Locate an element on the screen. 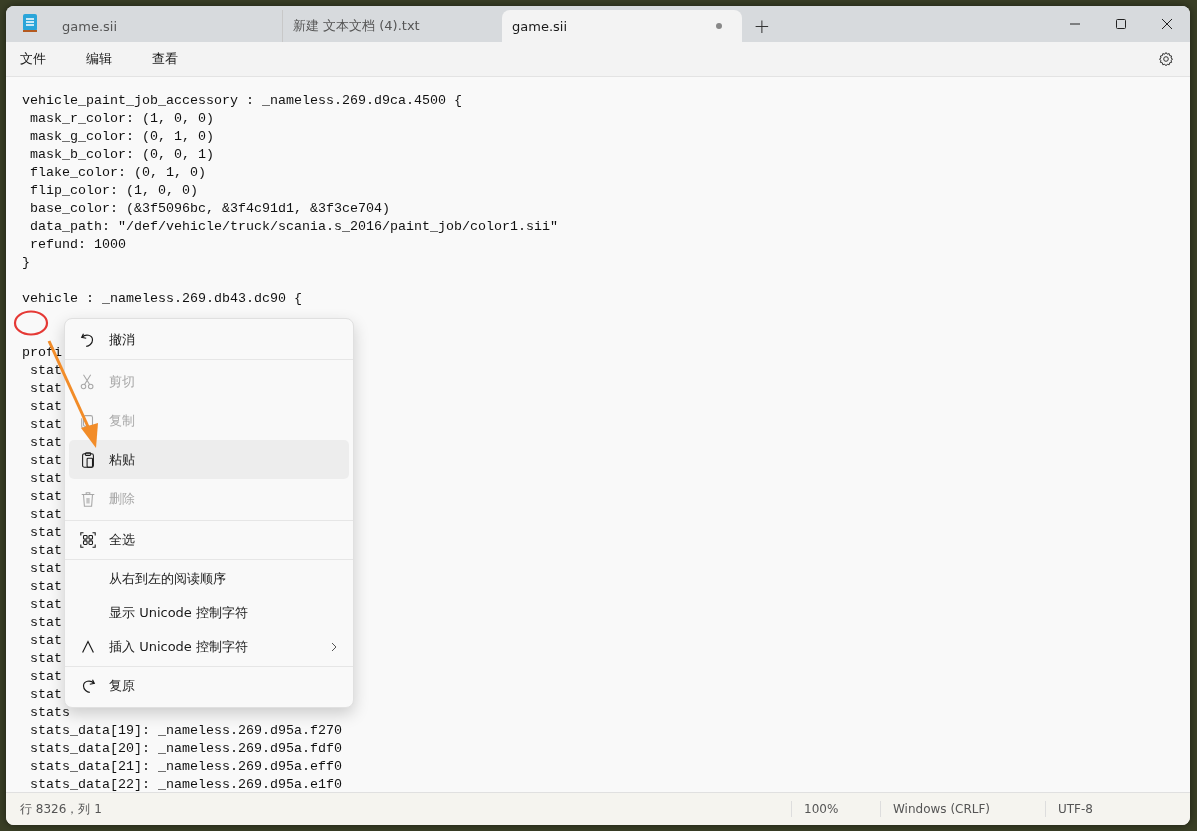 This screenshot has width=1197, height=831. menu-item: 从右到左的阅读顺序 is located at coordinates (209, 579).